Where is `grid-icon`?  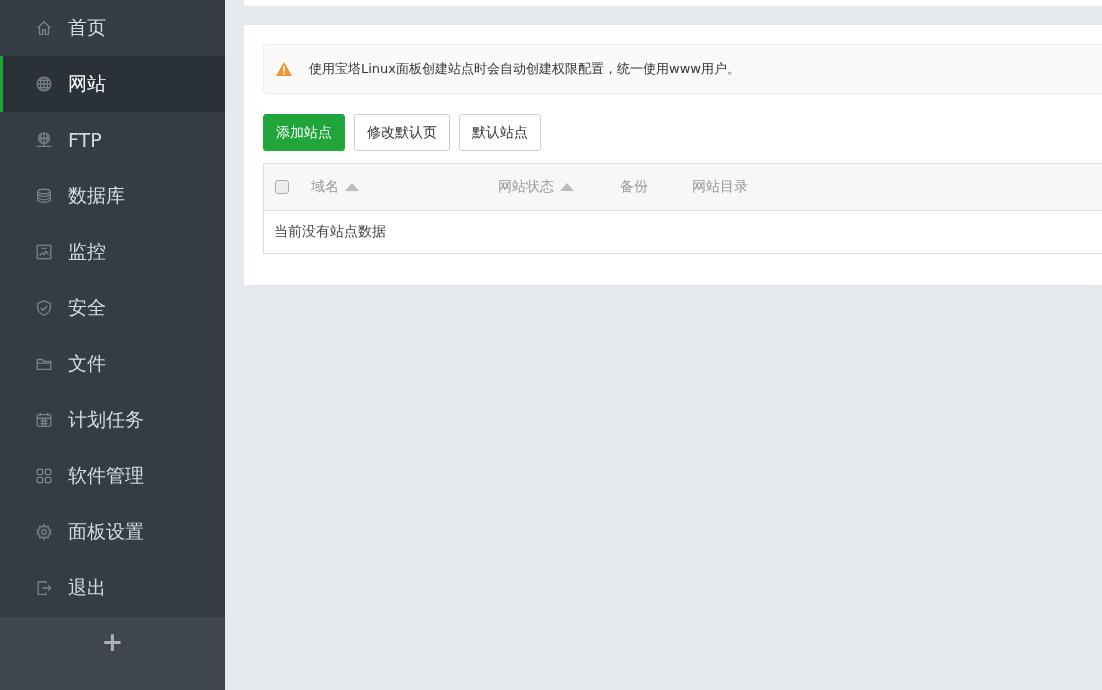 grid-icon is located at coordinates (44, 476).